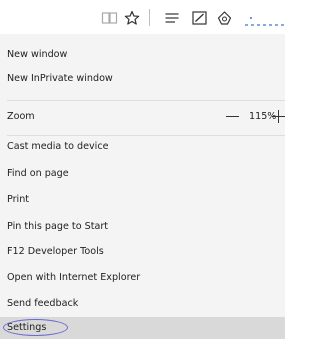 The height and width of the screenshot is (339, 320). I want to click on toolbar-separator, so click(149, 17).